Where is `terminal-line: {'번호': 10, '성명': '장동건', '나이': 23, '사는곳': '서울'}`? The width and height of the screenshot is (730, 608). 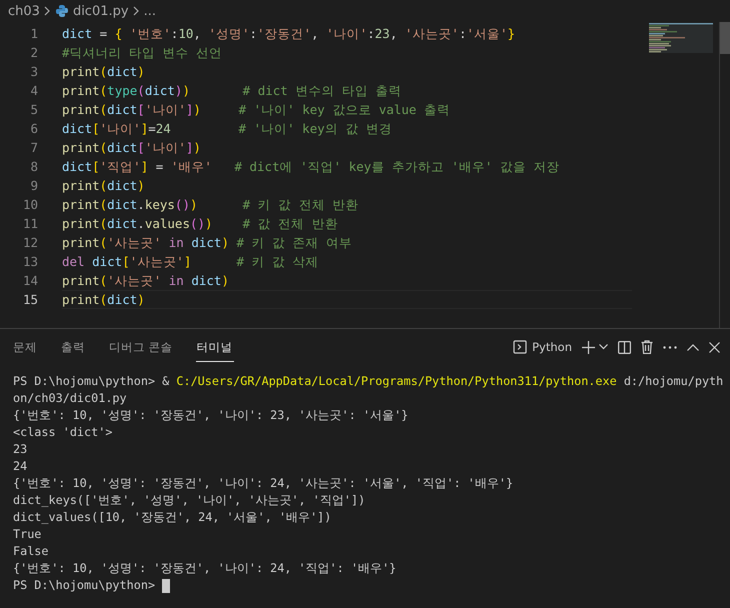 terminal-line: {'번호': 10, '성명': '장동건', '나이': 23, '사는곳': '서울'} is located at coordinates (210, 415).